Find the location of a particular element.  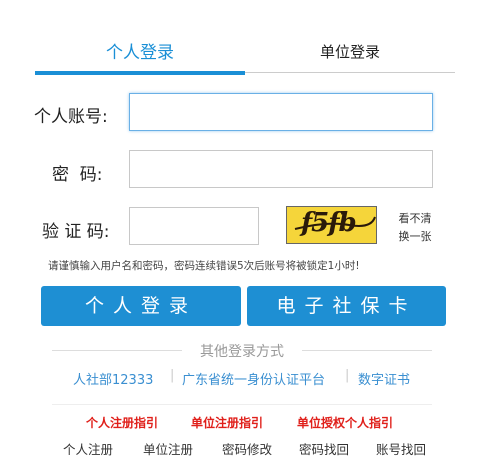

password-label: 密 码: is located at coordinates (77, 175).